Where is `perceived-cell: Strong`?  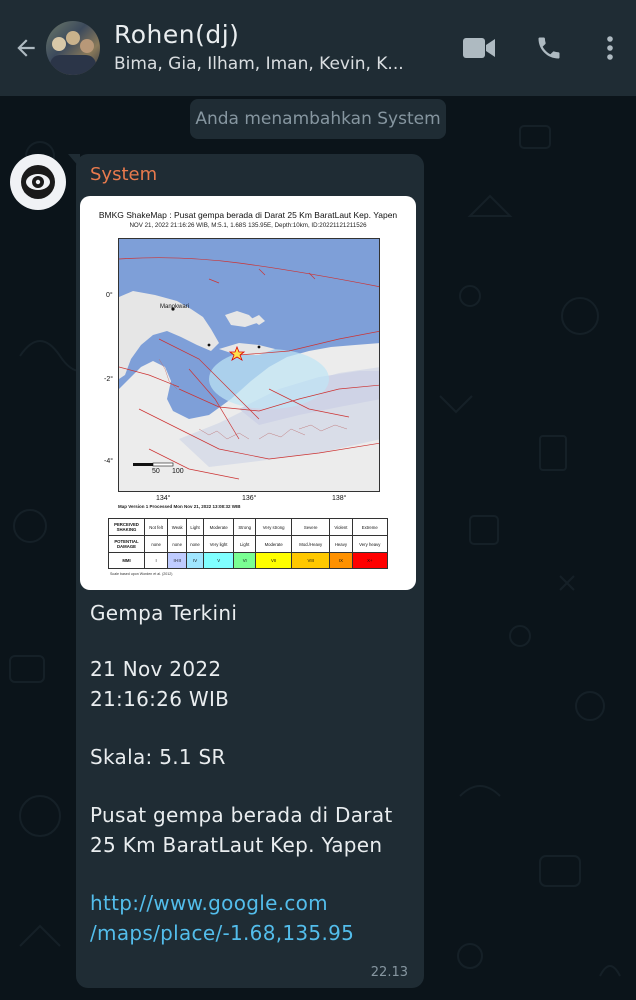
perceived-cell: Strong is located at coordinates (245, 527).